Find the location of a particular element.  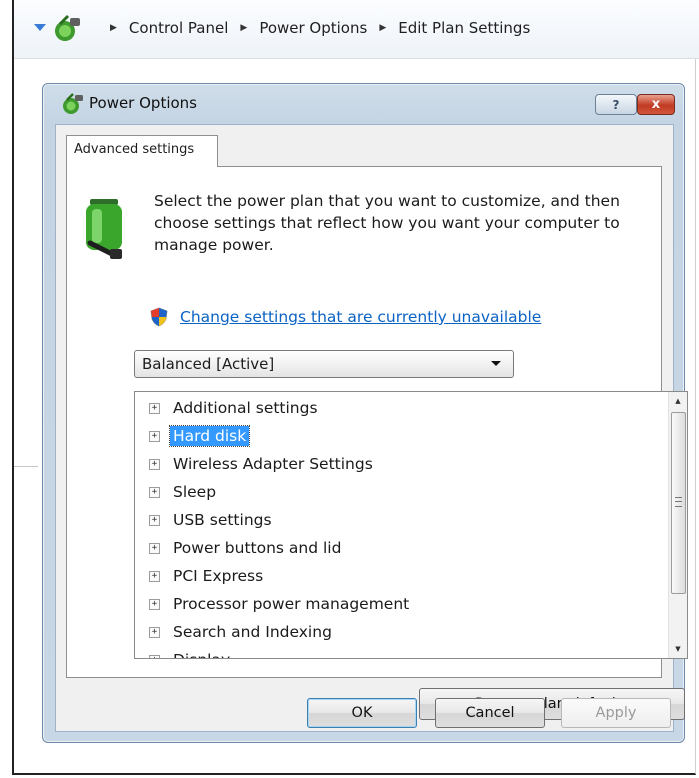

dialog-title: Power Options is located at coordinates (143, 103).